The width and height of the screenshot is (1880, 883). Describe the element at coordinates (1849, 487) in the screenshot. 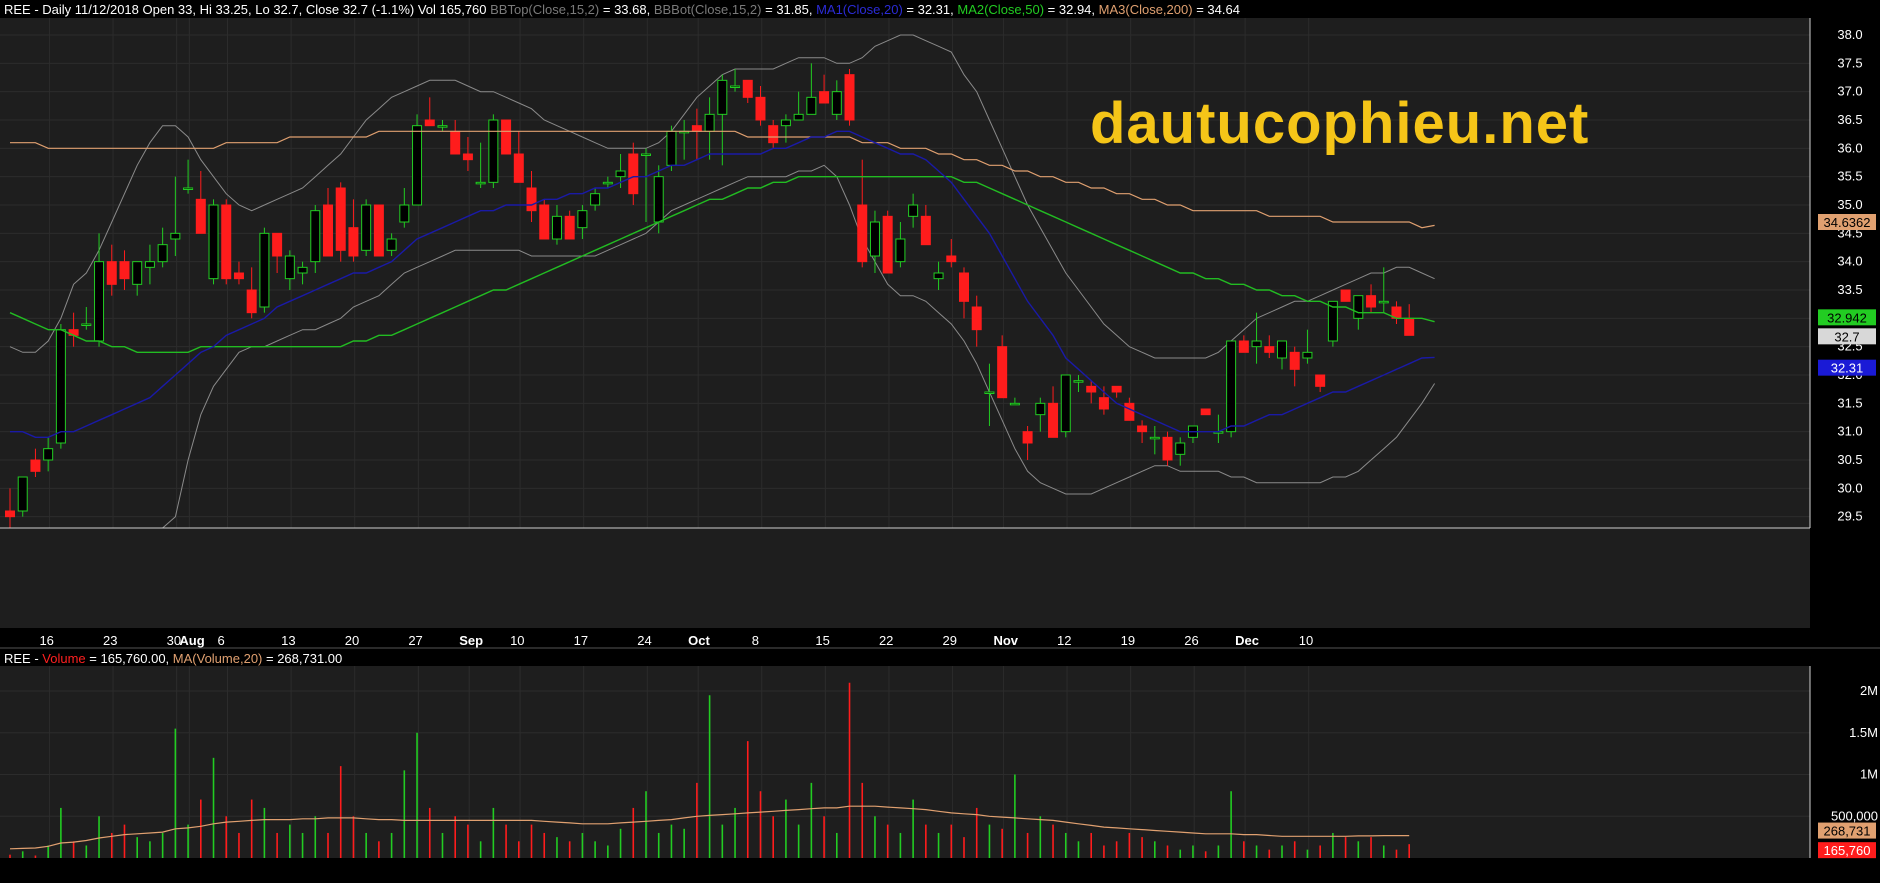

I see `price-y-tick-label: 30.0` at that location.